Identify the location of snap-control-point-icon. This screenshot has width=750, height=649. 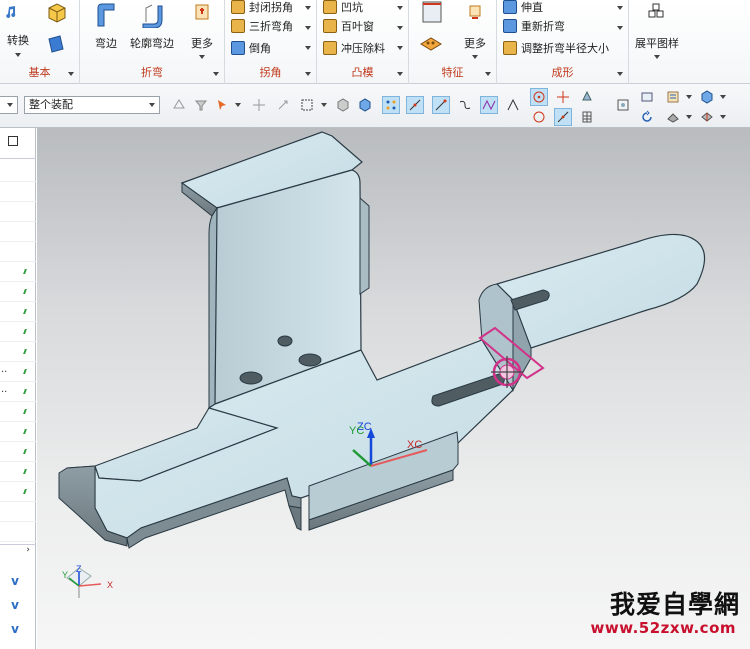
(441, 105).